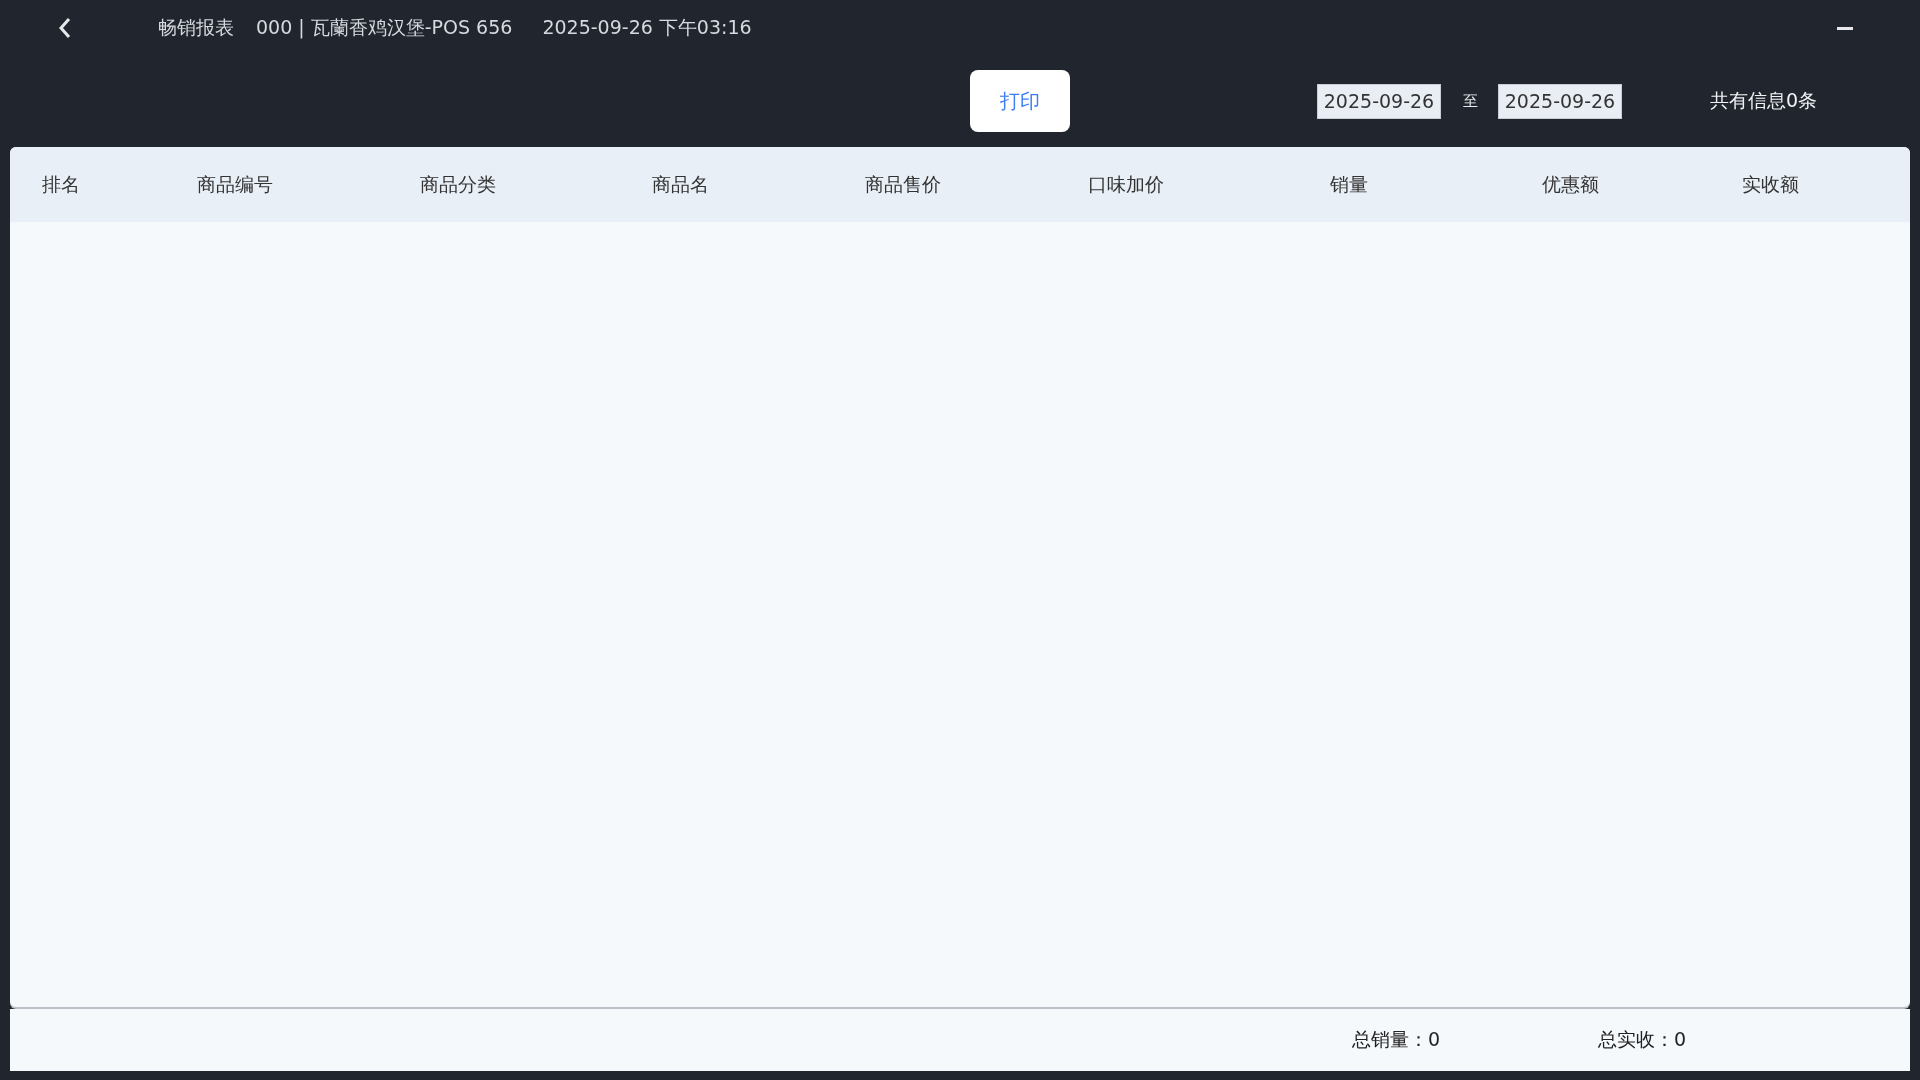  Describe the element at coordinates (384, 28) in the screenshot. I see `store-name: 000 | 瓦蘭香鸡汉堡-POS 656` at that location.